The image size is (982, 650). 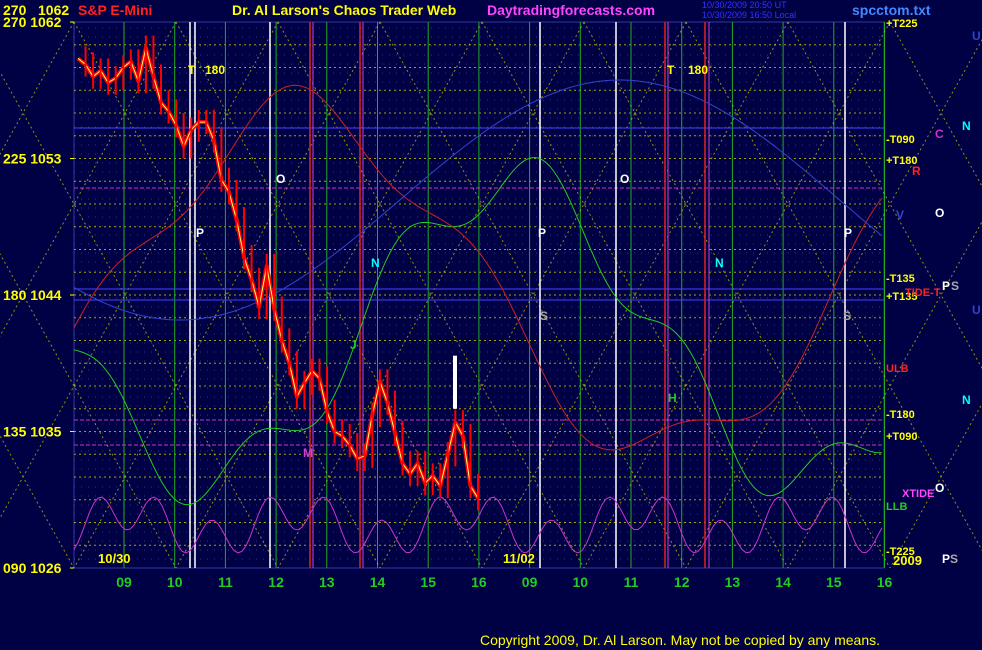 What do you see at coordinates (15, 10) in the screenshot?
I see `header-scale-left: 270` at bounding box center [15, 10].